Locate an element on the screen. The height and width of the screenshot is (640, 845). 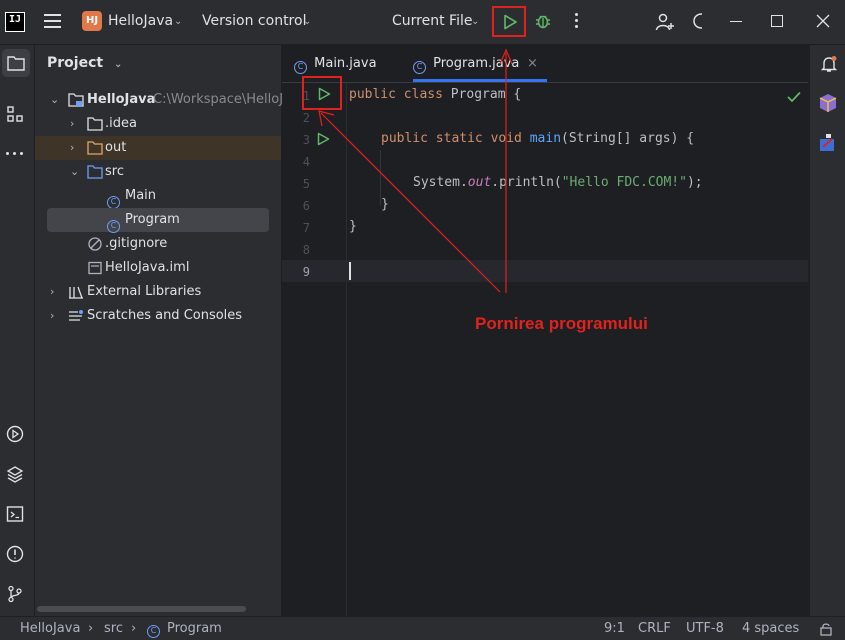
code-text: System. is located at coordinates (440, 182).